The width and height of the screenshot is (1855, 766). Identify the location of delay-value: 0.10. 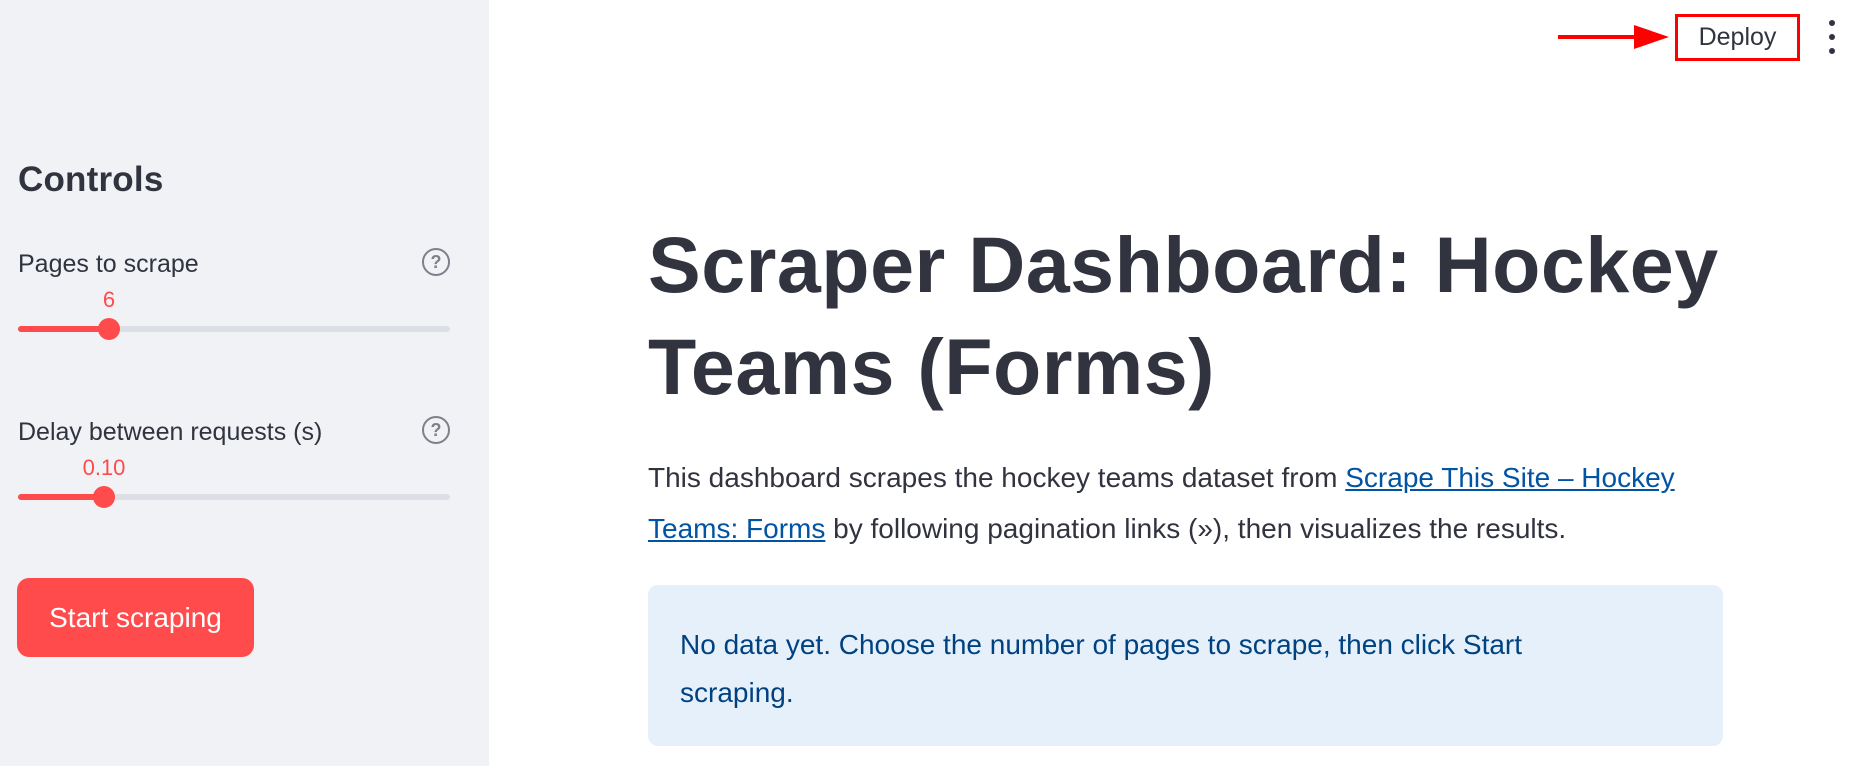
(104, 467).